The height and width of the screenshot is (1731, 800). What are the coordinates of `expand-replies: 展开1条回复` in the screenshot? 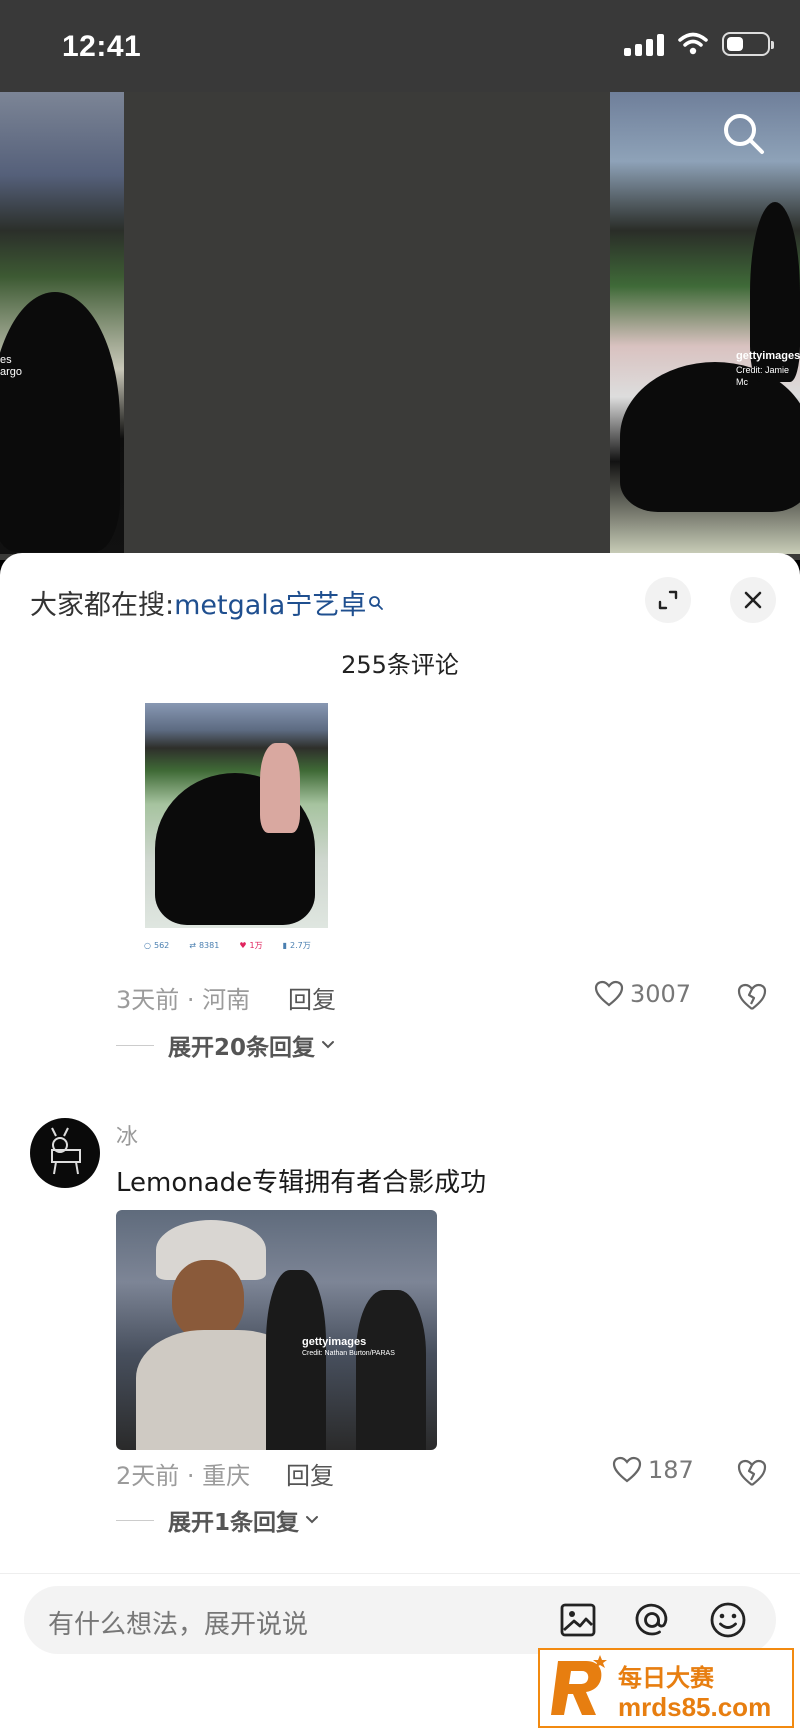 It's located at (217, 1520).